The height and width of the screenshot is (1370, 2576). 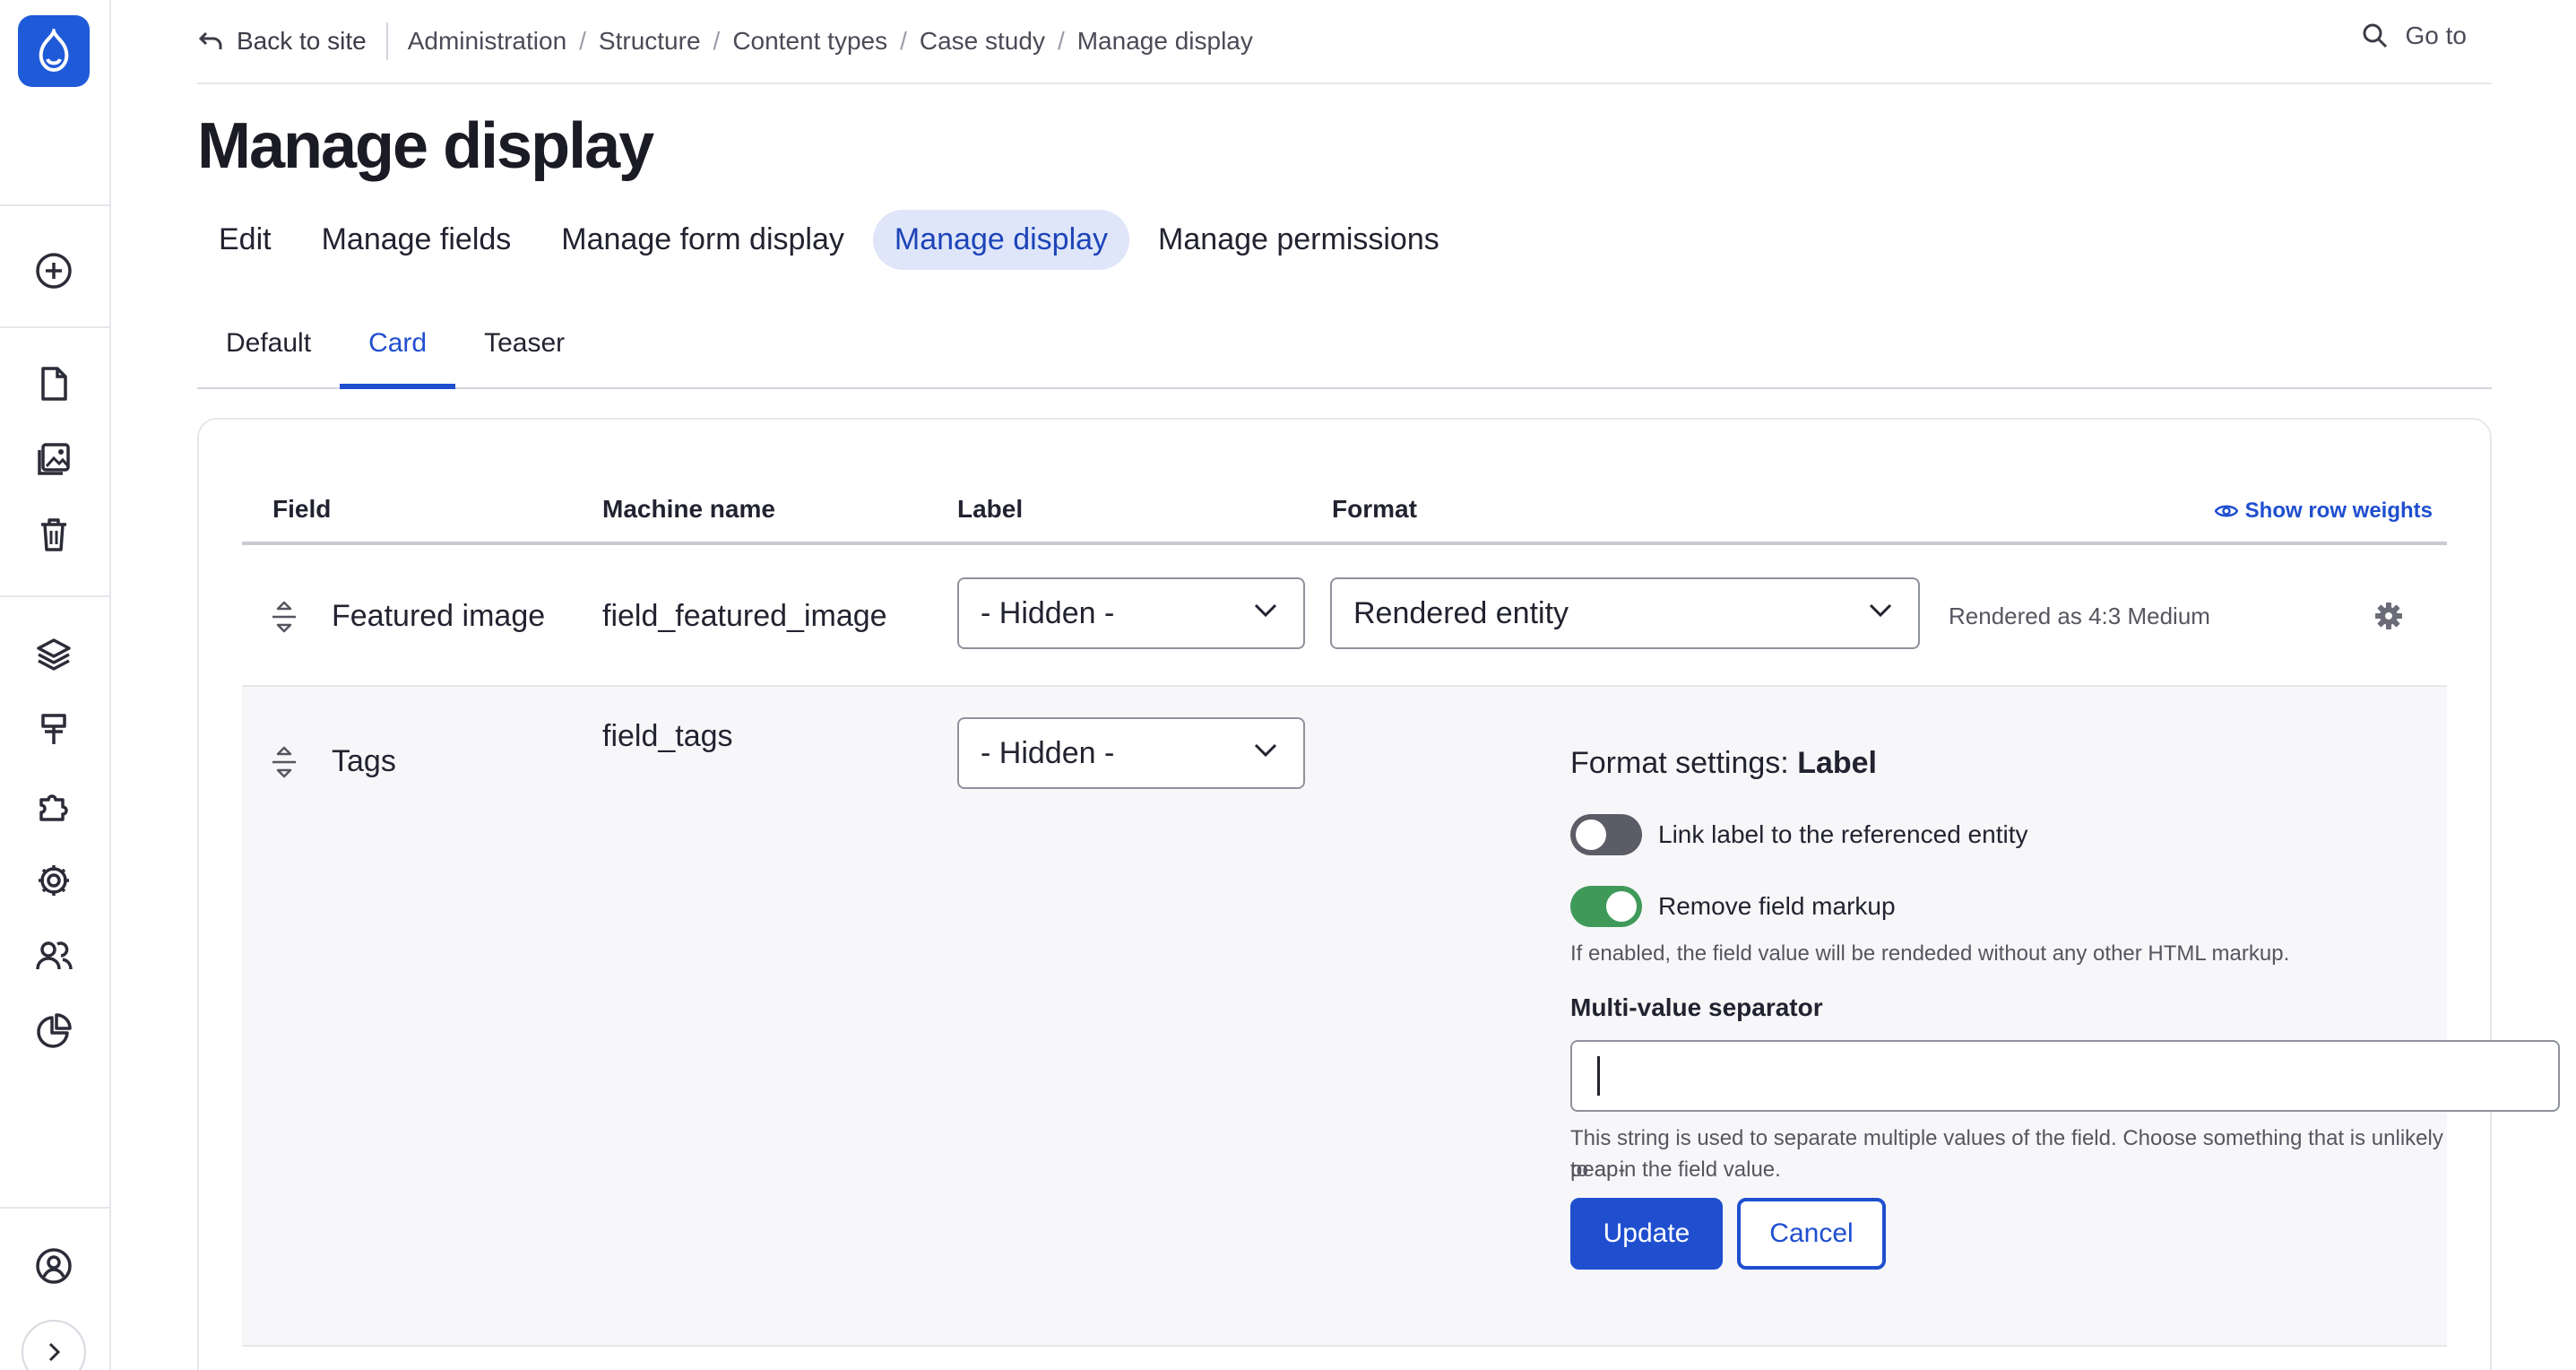 I want to click on reports-icon, so click(x=53, y=1031).